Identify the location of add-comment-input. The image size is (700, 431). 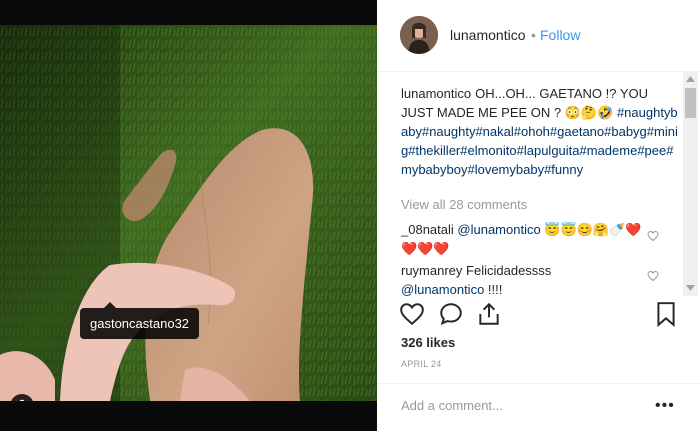
(521, 405).